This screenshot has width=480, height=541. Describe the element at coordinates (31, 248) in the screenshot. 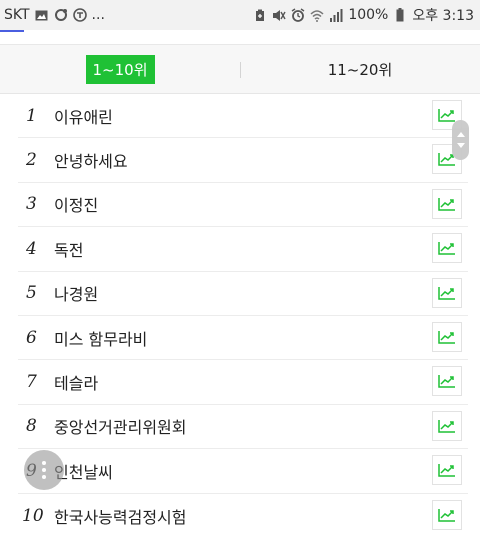

I see `rank-number: 4` at that location.